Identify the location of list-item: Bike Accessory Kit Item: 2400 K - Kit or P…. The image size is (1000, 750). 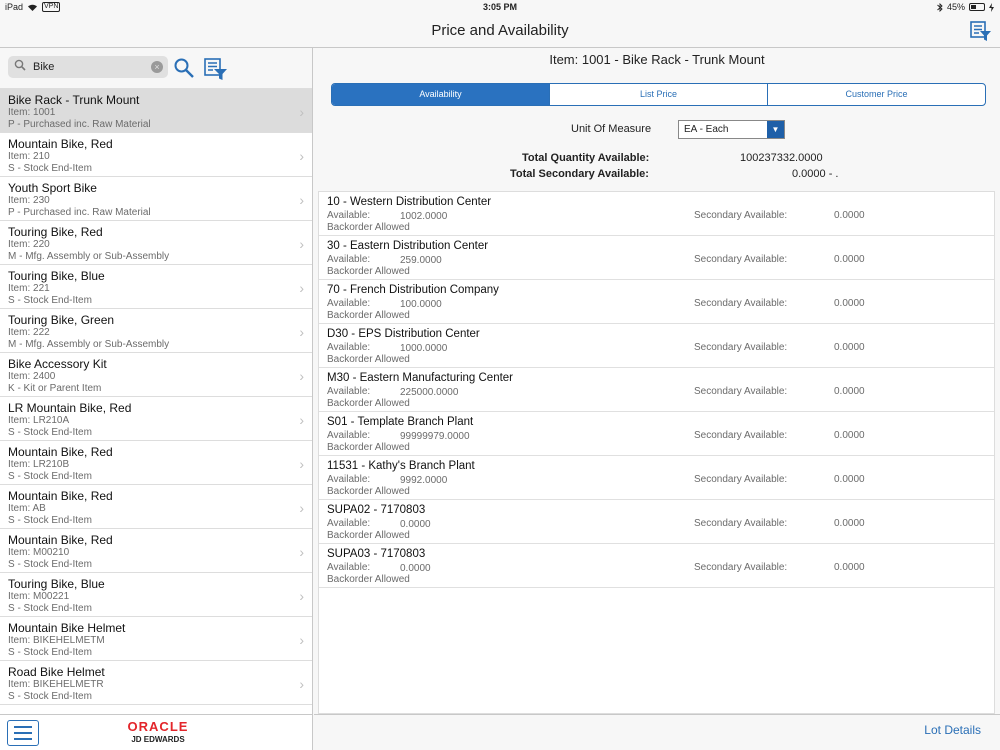
(156, 375).